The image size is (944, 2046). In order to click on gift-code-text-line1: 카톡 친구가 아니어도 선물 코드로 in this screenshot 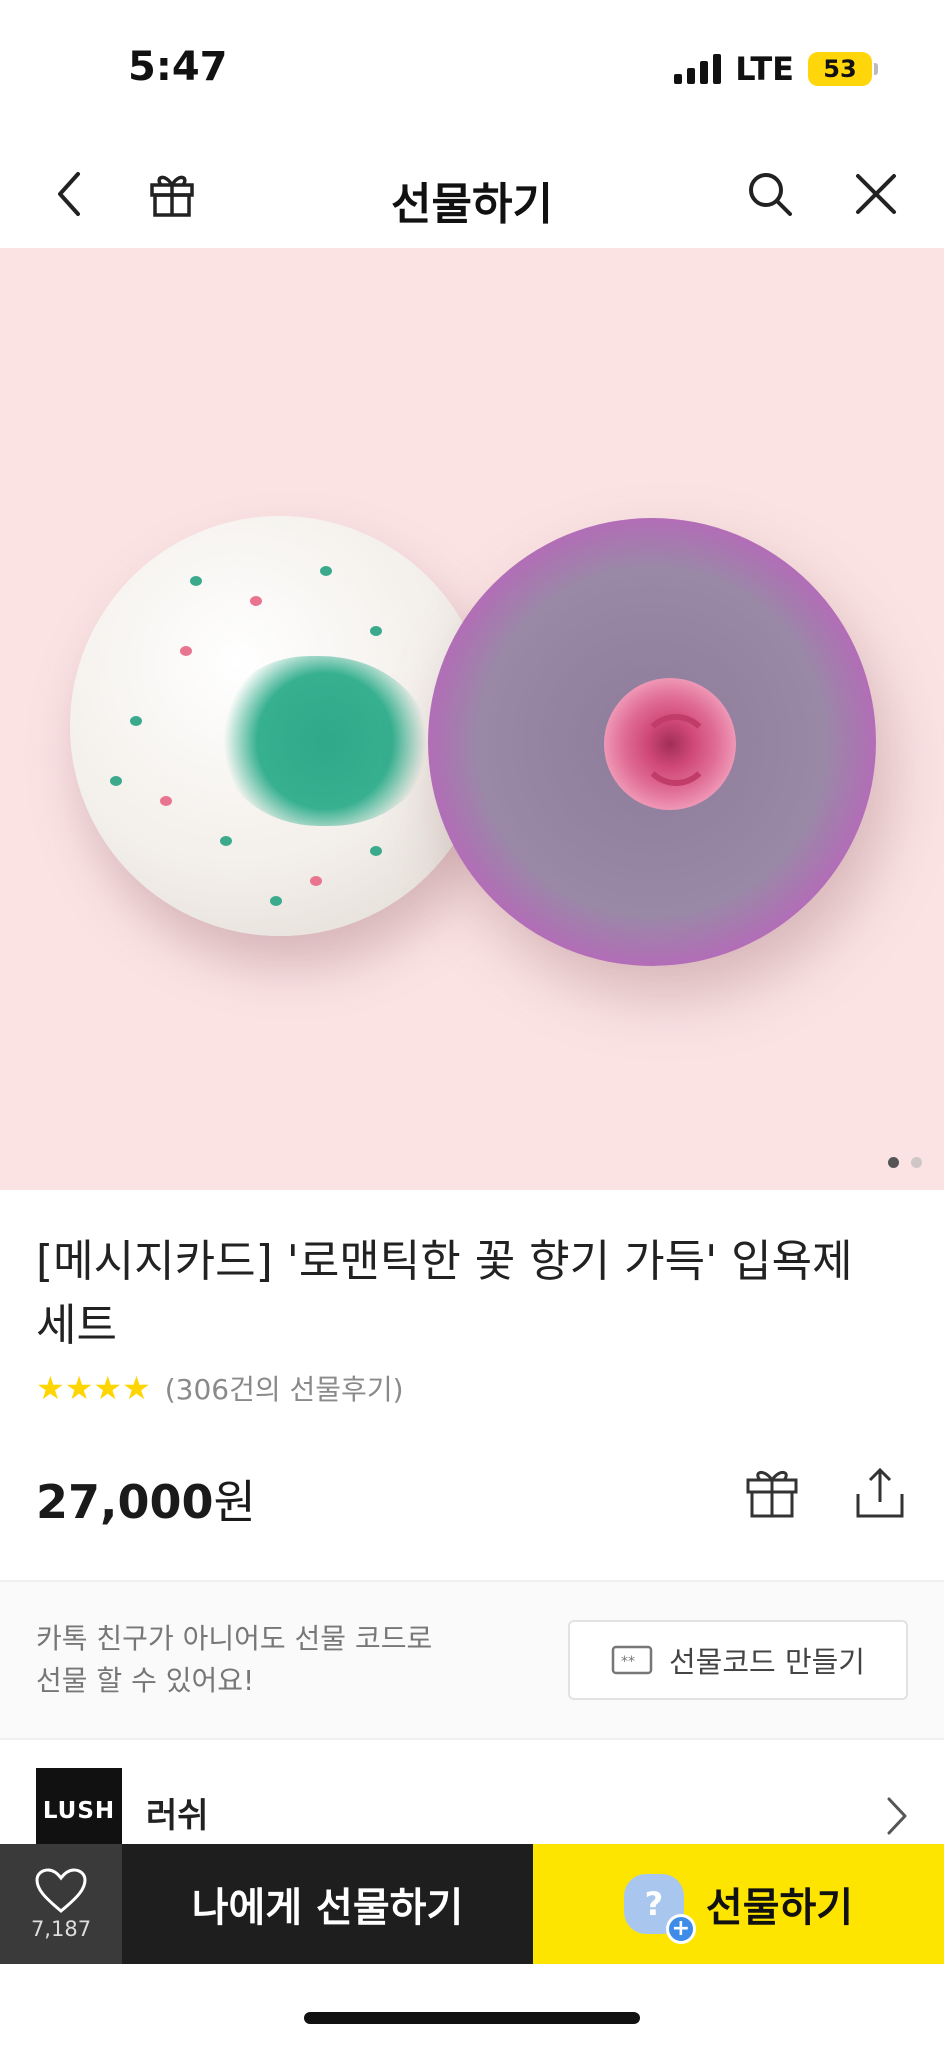, I will do `click(234, 1638)`.